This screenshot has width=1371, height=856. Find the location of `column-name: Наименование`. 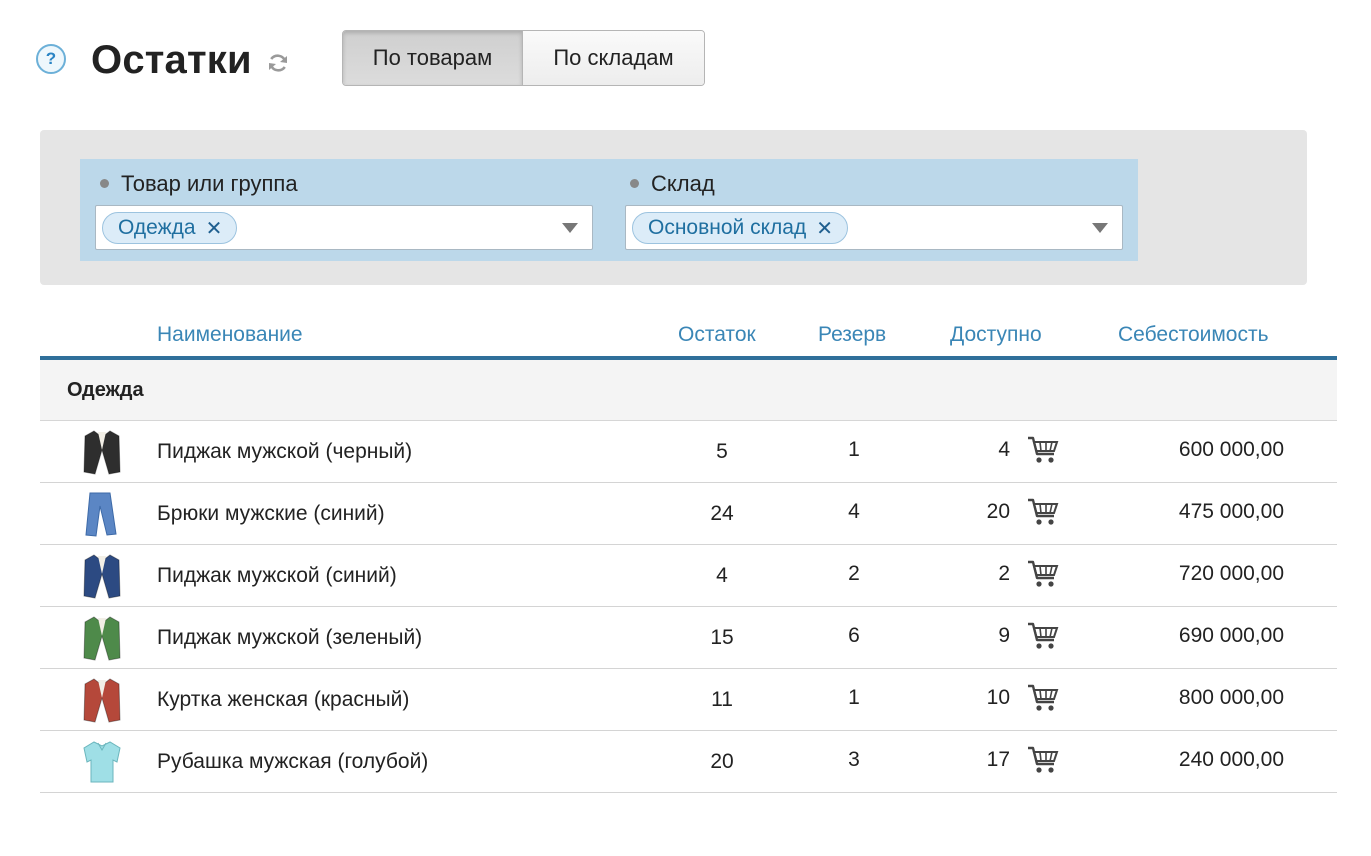

column-name: Наименование is located at coordinates (230, 335).